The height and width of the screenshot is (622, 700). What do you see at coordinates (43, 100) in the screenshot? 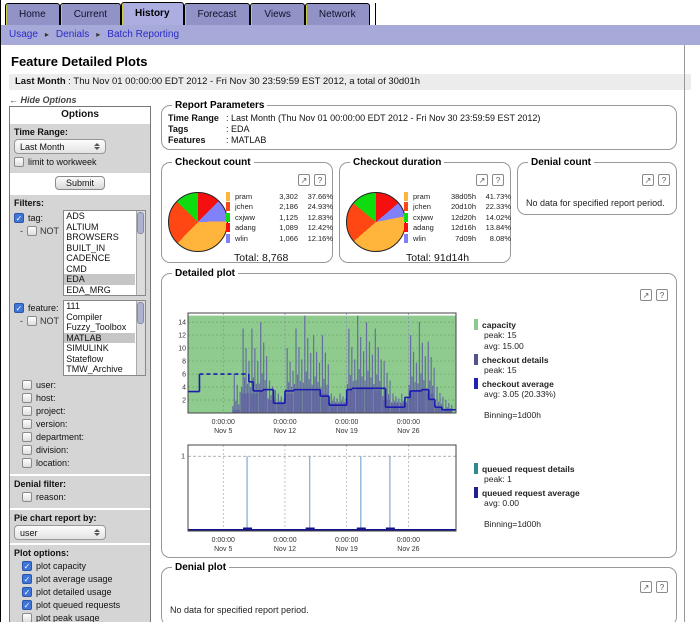
I see `hide-options-link: Hide Options` at bounding box center [43, 100].